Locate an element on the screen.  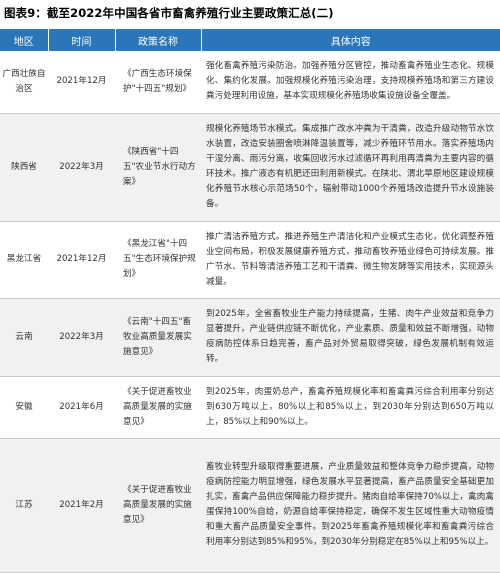
page-title: 图表9：截至2022年中国各省市畜禽养殖行业主要政策汇总(二) is located at coordinates (169, 13).